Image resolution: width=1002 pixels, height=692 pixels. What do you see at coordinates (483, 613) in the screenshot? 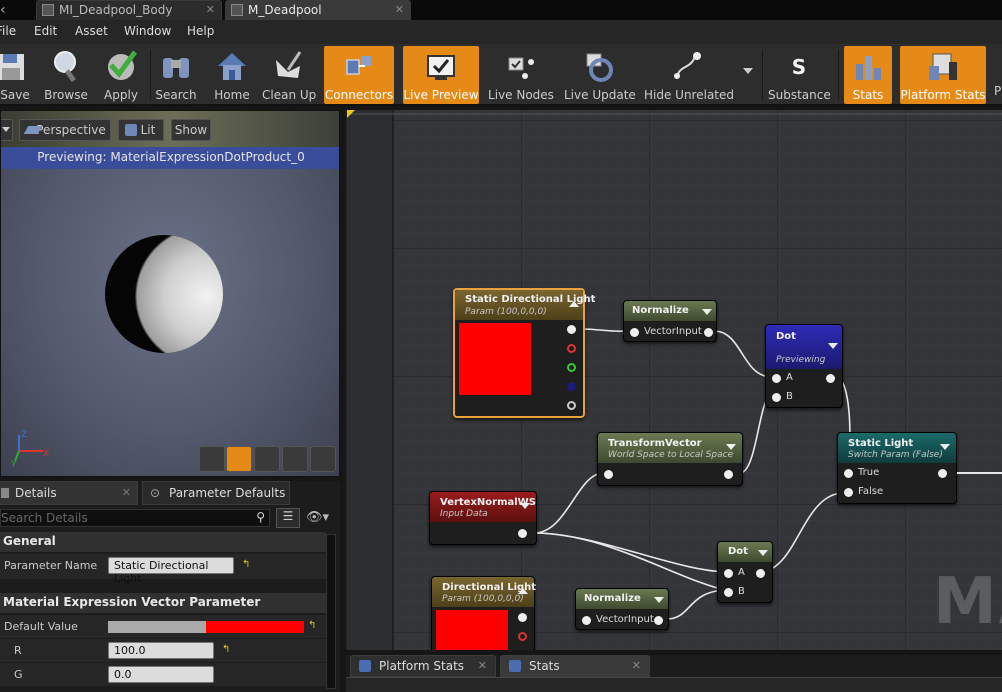
I see `node-directional-light: Directional Light Param (100,0,0,0)` at bounding box center [483, 613].